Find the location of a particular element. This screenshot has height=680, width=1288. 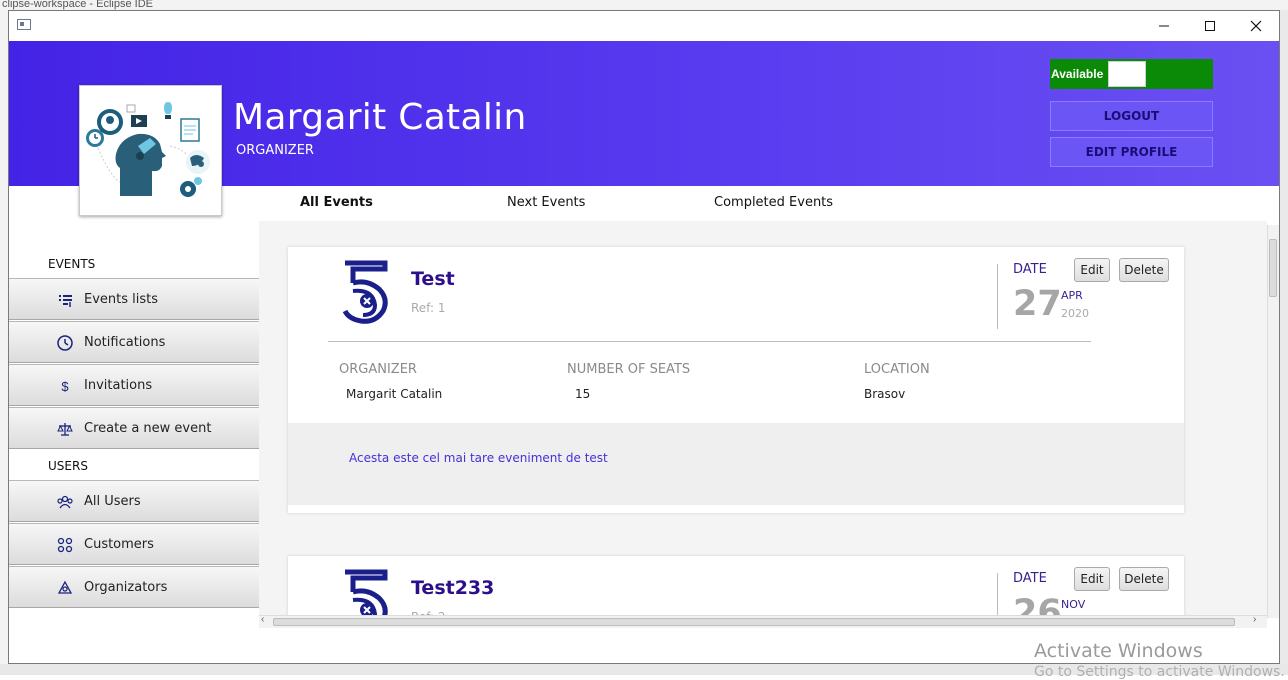

horizontal-scrollbar: ‹ › is located at coordinates (763, 621).